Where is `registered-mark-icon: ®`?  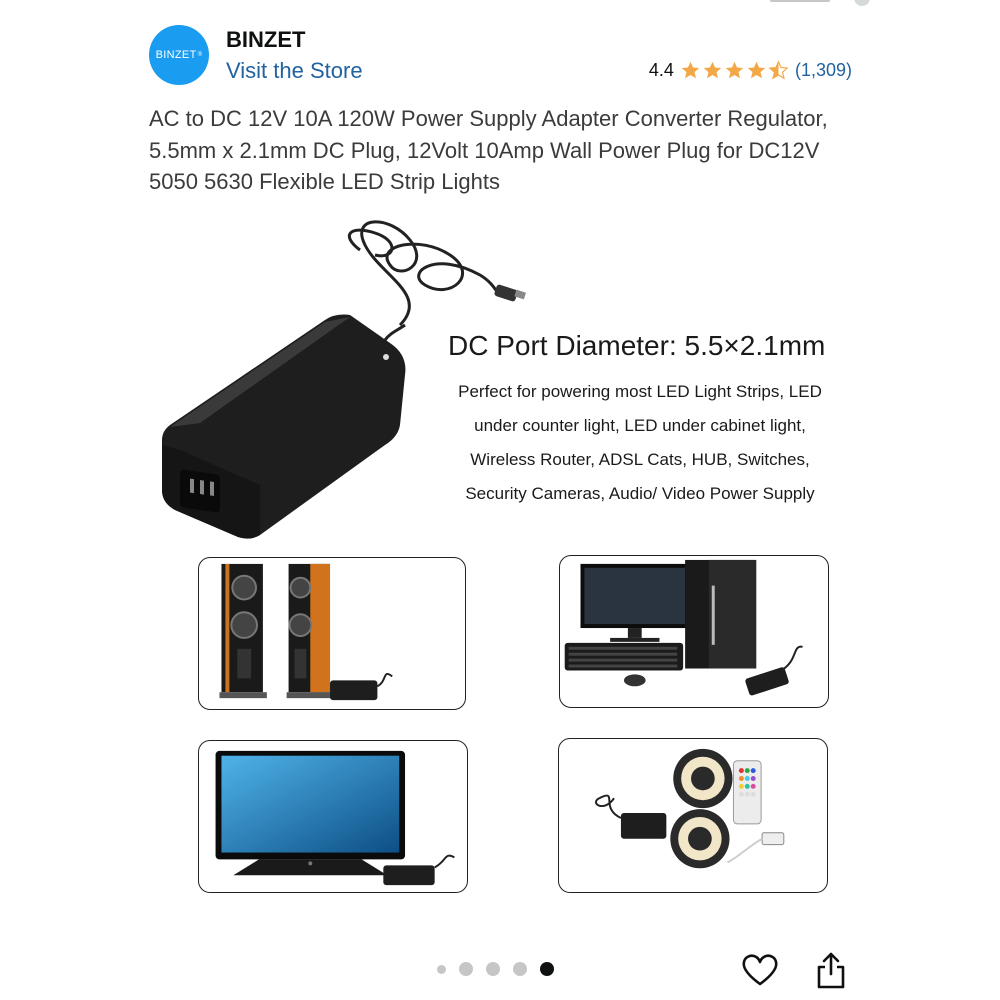 registered-mark-icon: ® is located at coordinates (200, 55).